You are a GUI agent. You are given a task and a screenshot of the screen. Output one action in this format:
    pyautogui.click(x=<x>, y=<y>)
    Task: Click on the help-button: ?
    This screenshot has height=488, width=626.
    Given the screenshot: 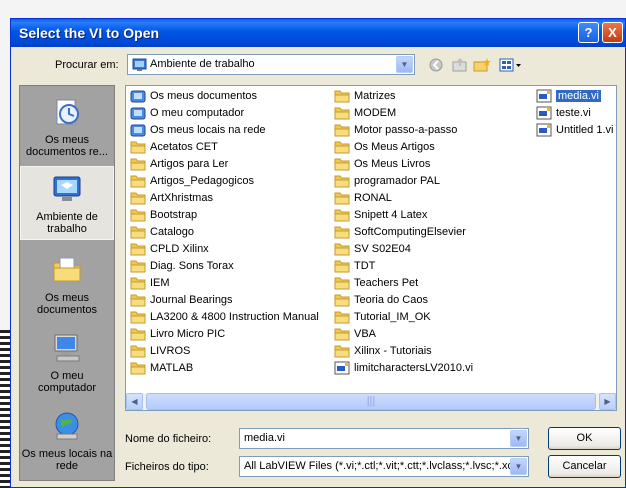 What is the action you would take?
    pyautogui.click(x=588, y=32)
    